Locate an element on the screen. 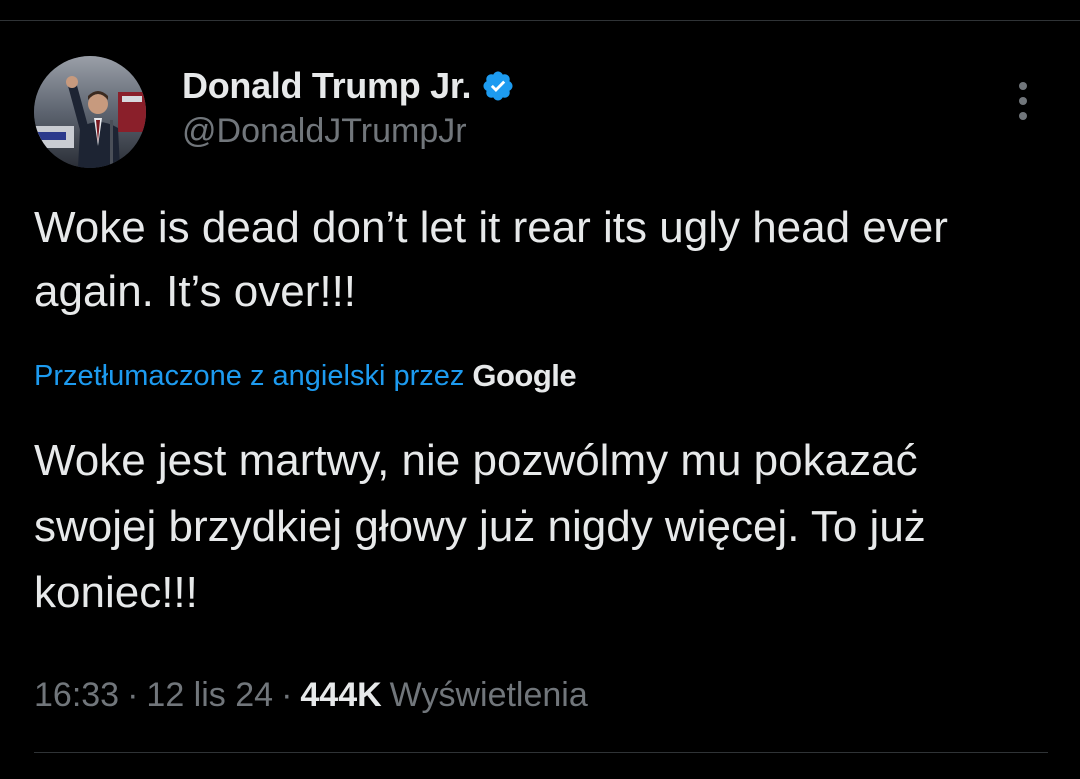 The width and height of the screenshot is (1080, 779). author-name-row: Donald Trump Jr. is located at coordinates (348, 86).